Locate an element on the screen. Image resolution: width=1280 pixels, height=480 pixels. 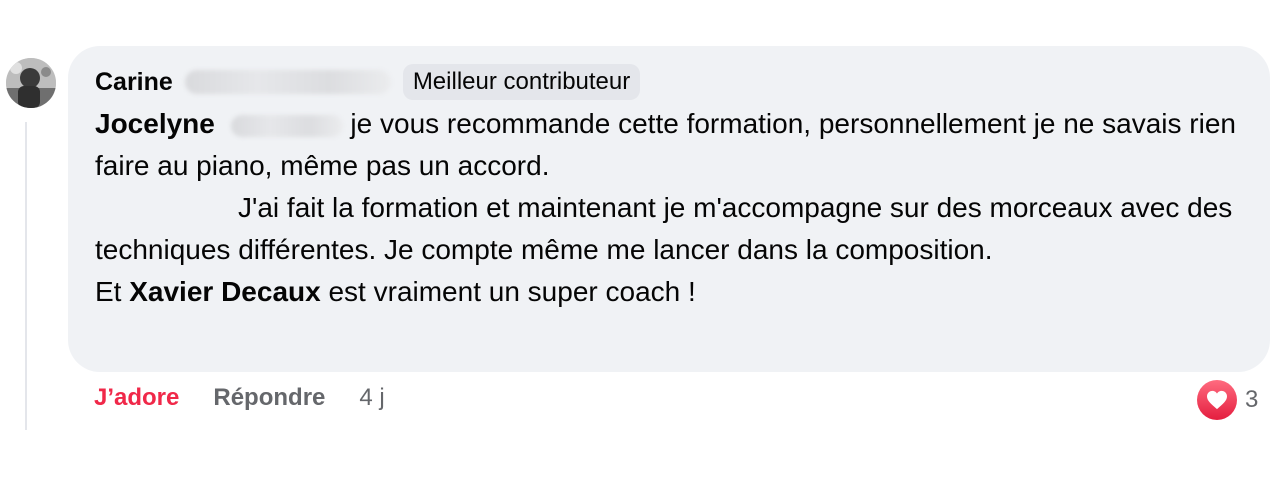
thread-line is located at coordinates (26, 276).